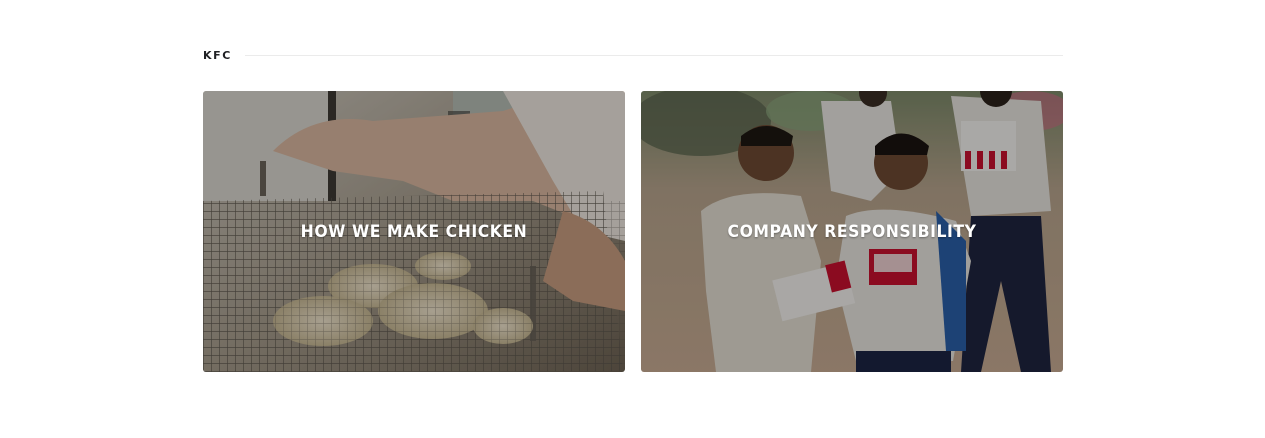 The height and width of the screenshot is (438, 1265). I want to click on section-header: KFC, so click(633, 56).